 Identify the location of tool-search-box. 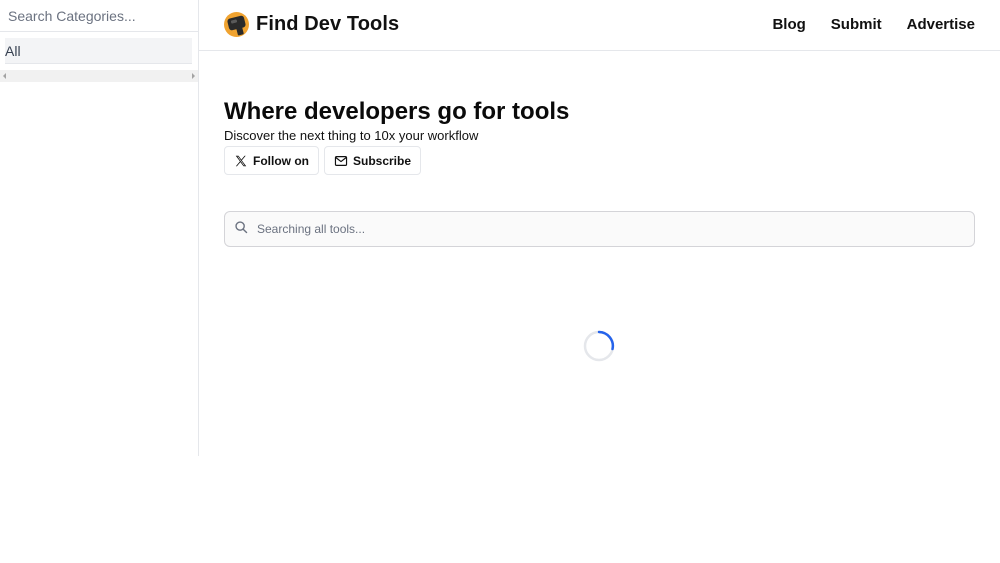
(599, 229).